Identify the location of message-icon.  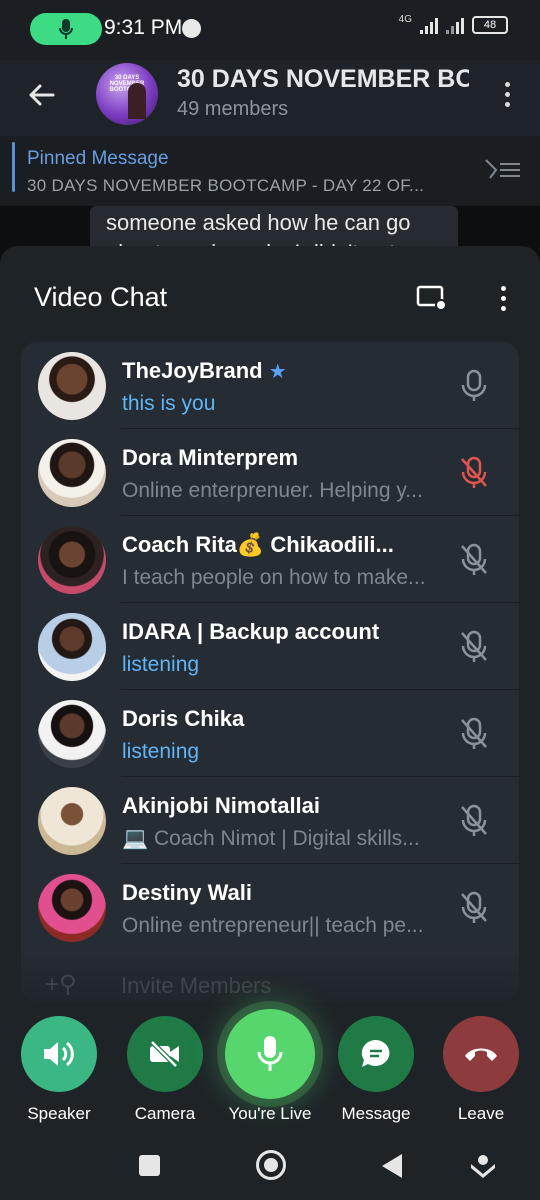
(376, 1054).